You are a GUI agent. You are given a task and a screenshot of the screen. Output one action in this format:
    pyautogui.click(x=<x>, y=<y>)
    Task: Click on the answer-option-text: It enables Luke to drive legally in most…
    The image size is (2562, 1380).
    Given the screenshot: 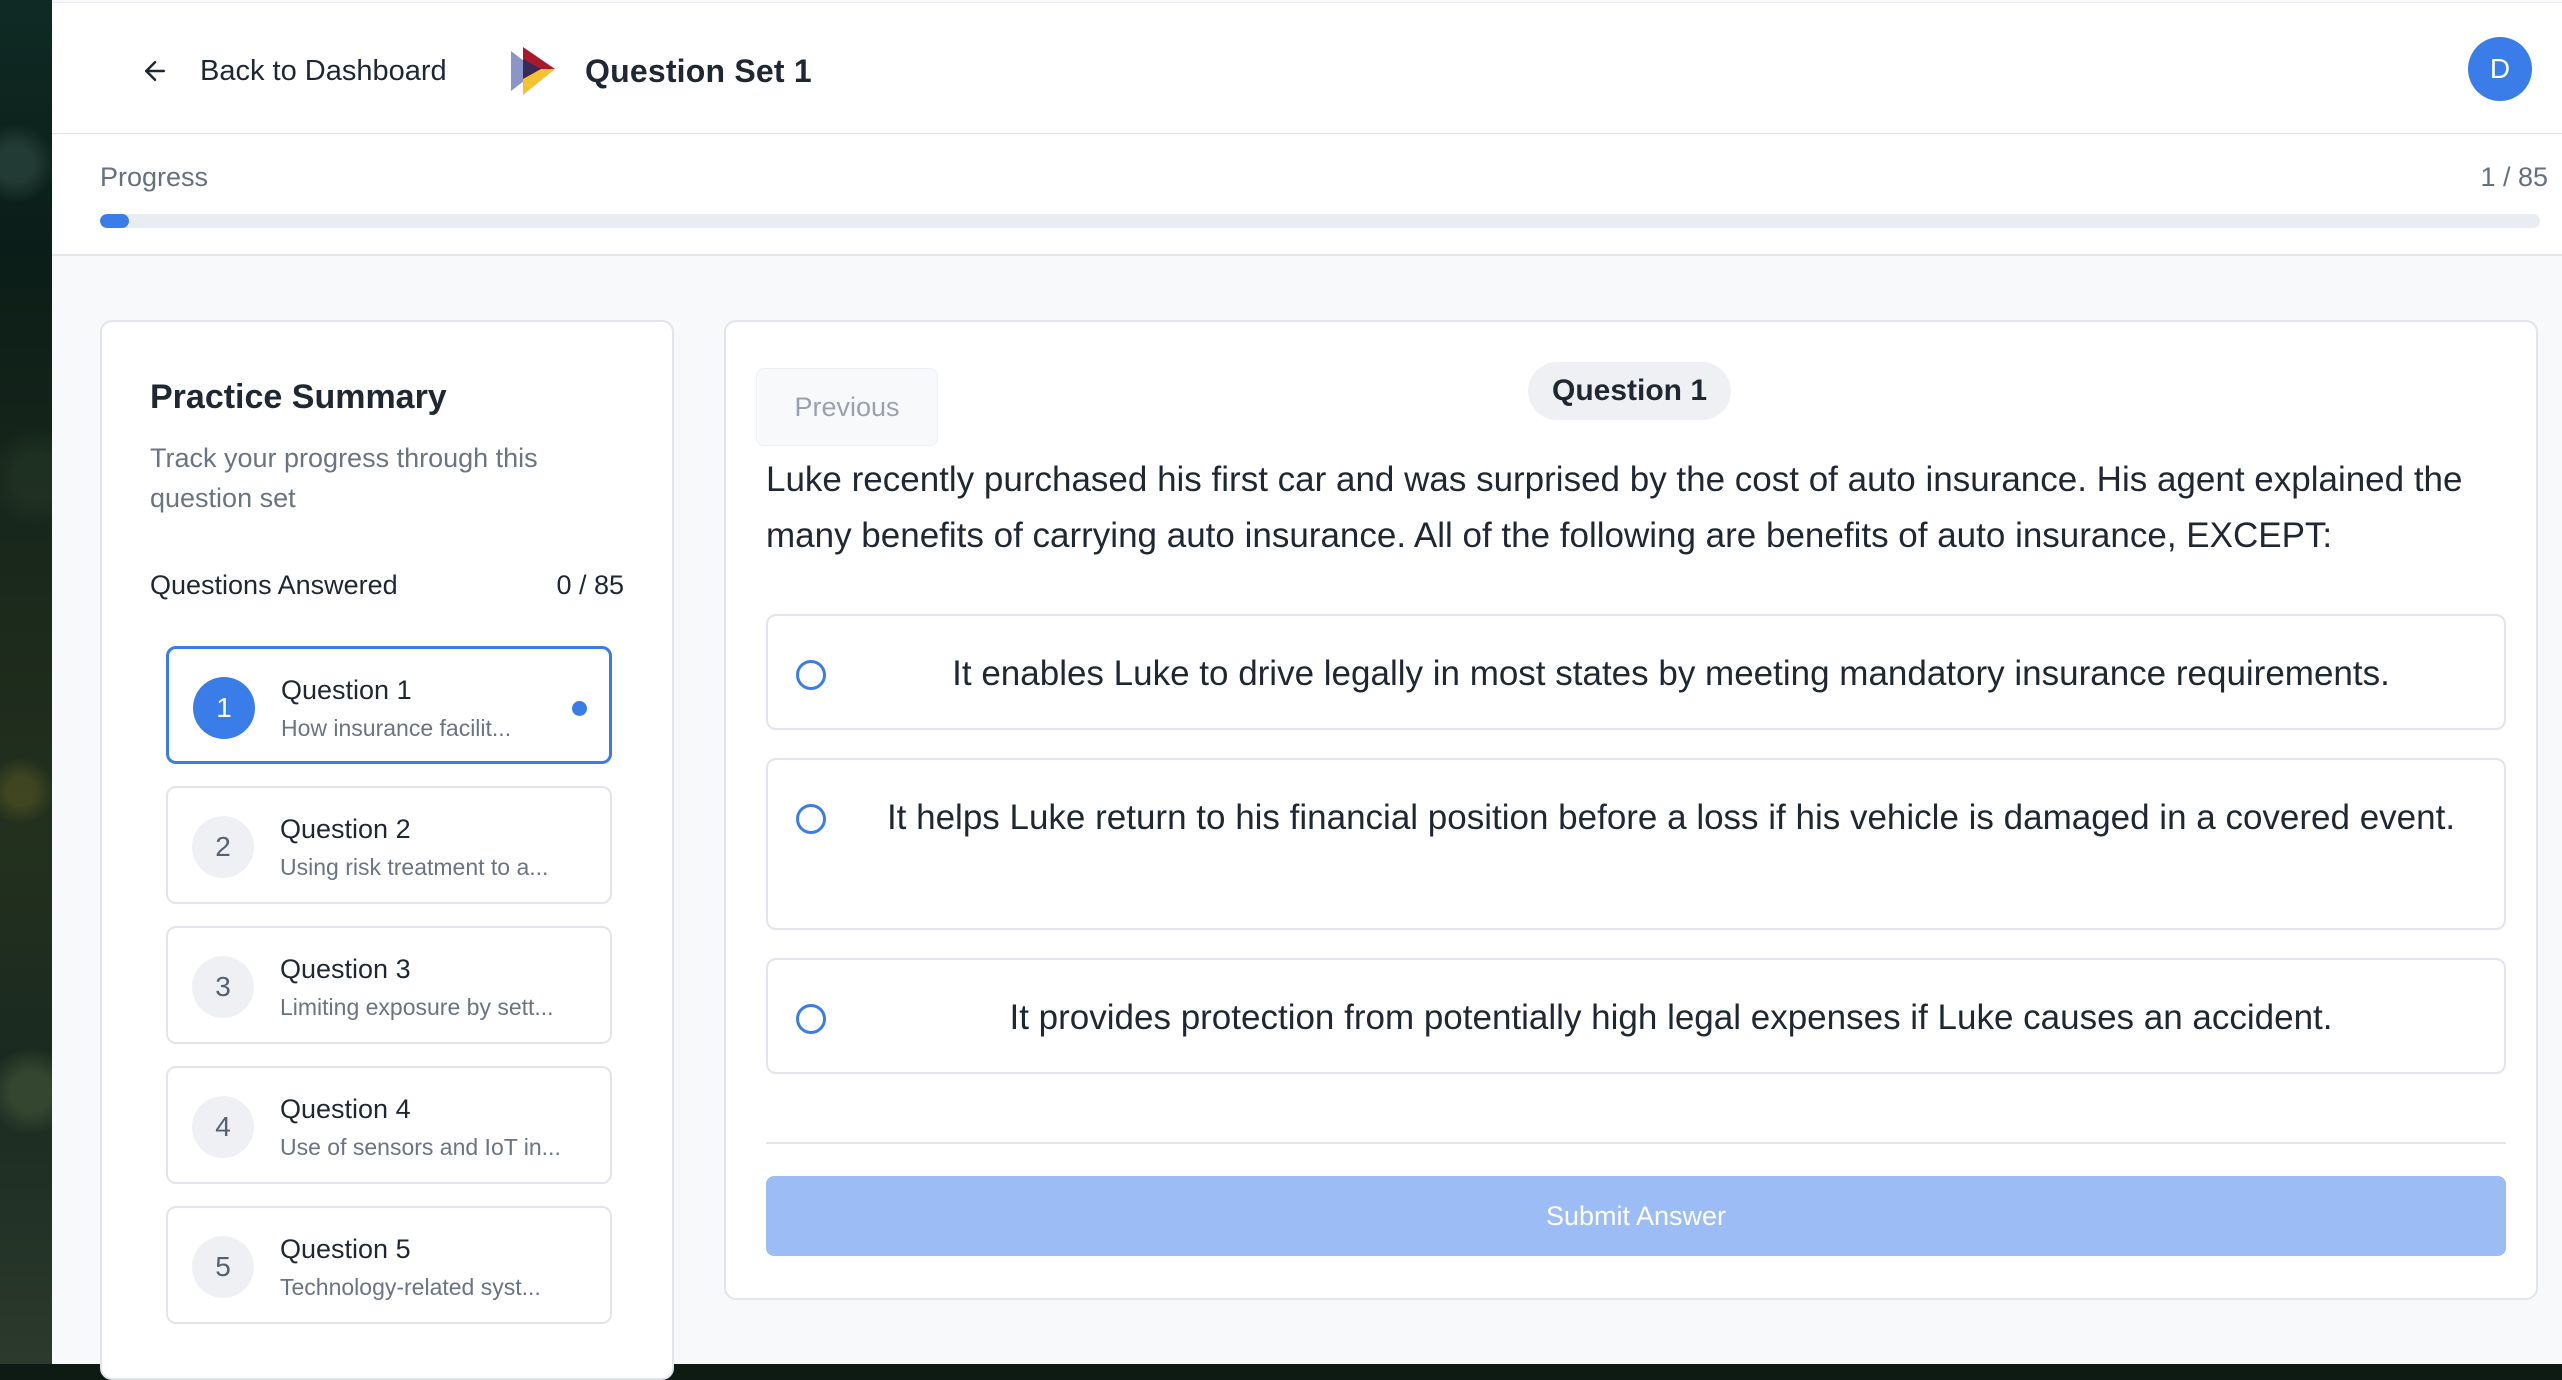 What is the action you would take?
    pyautogui.click(x=1671, y=673)
    